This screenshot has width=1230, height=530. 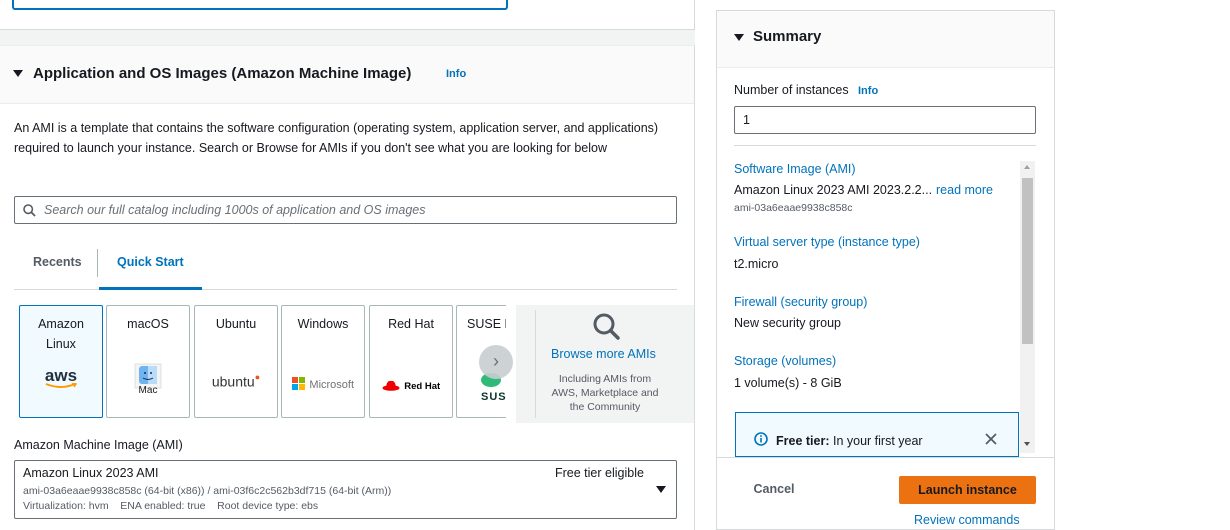 What do you see at coordinates (1027, 167) in the screenshot?
I see `scroll-up-icon` at bounding box center [1027, 167].